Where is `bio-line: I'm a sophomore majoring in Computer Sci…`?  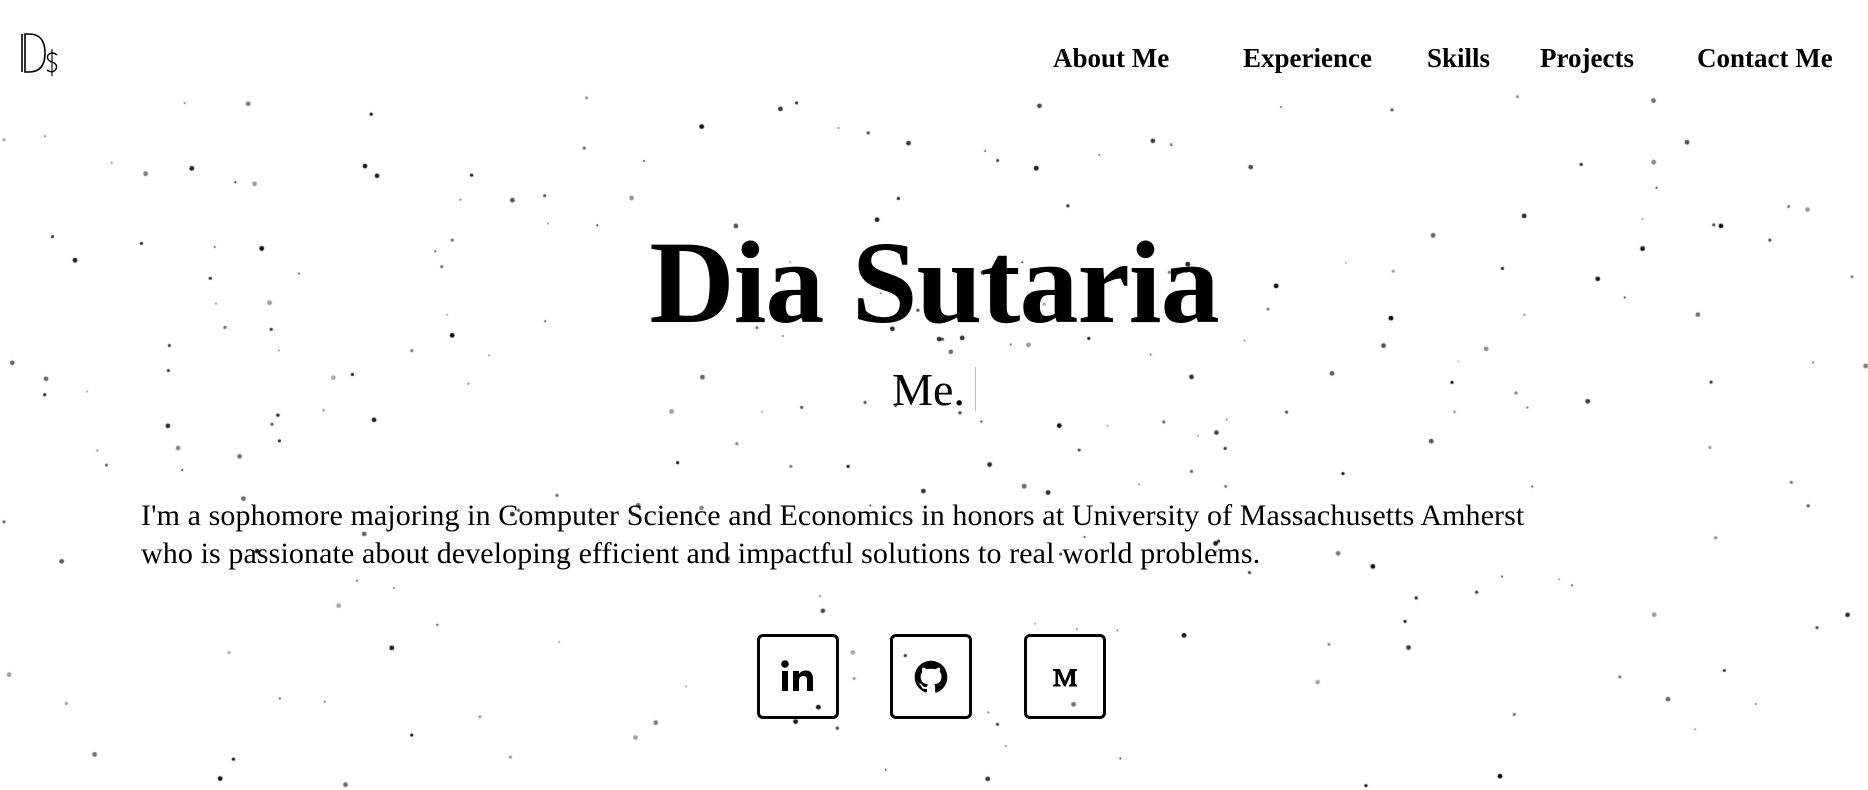
bio-line: I'm a sophomore majoring in Computer Sci… is located at coordinates (833, 515).